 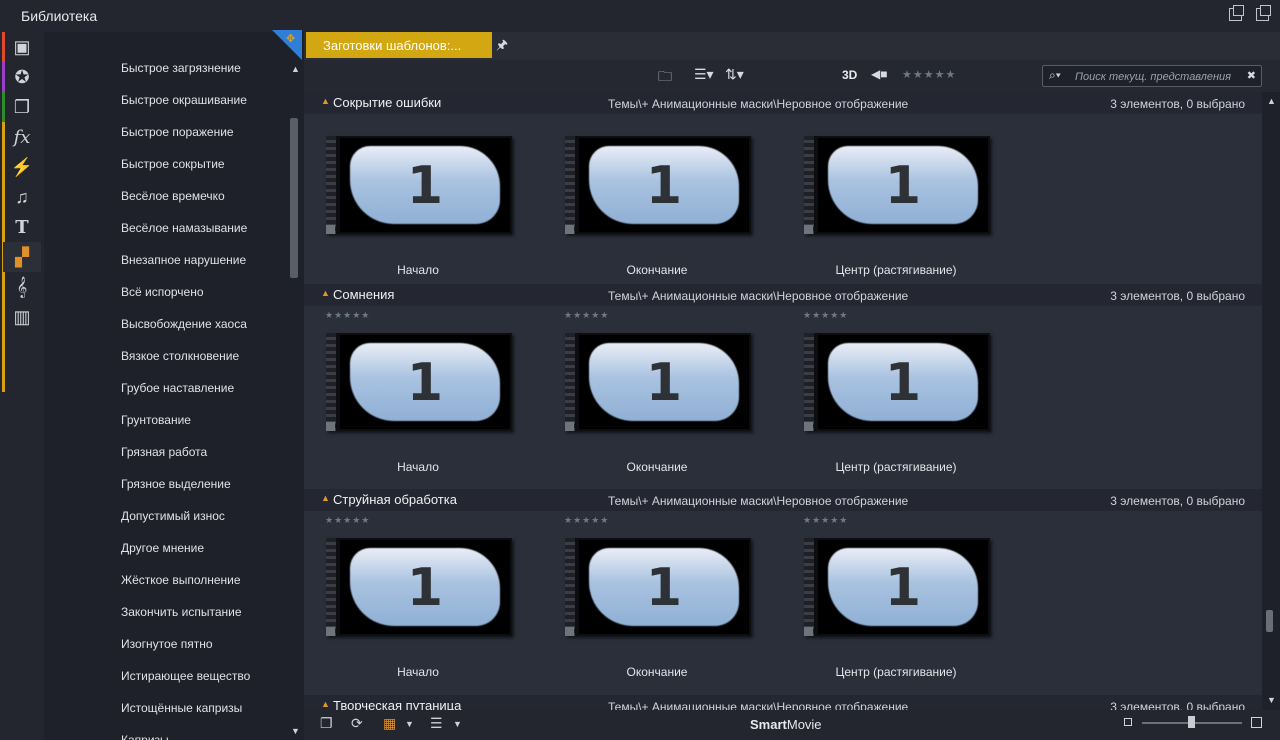 I want to click on category-item: Быстрое загрязнение, so click(x=181, y=68).